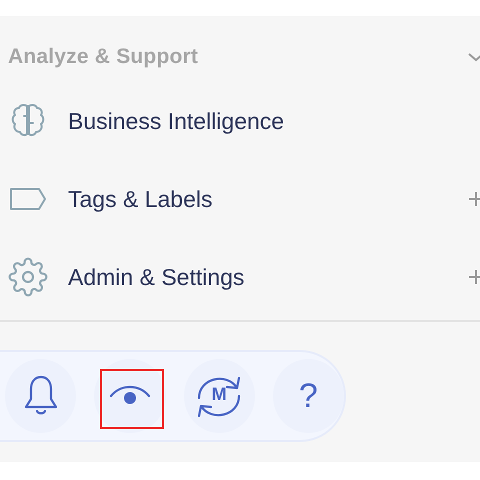 The height and width of the screenshot is (480, 480). Describe the element at coordinates (103, 57) in the screenshot. I see `section-title: Analyze & Support` at that location.